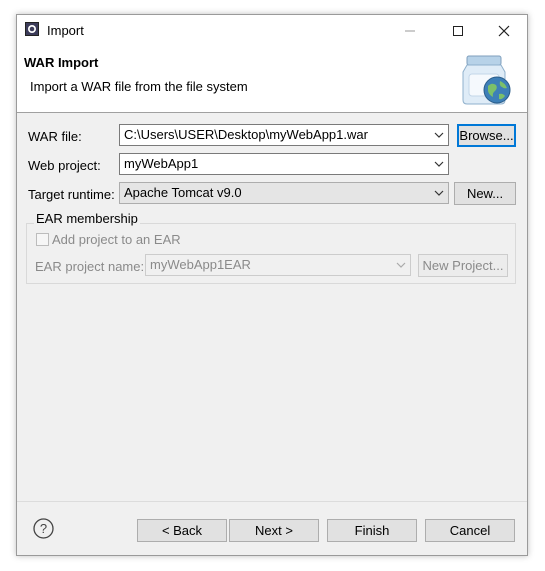 The image size is (545, 571). Describe the element at coordinates (90, 266) in the screenshot. I see `ear-project-name-label: EAR project name:` at that location.